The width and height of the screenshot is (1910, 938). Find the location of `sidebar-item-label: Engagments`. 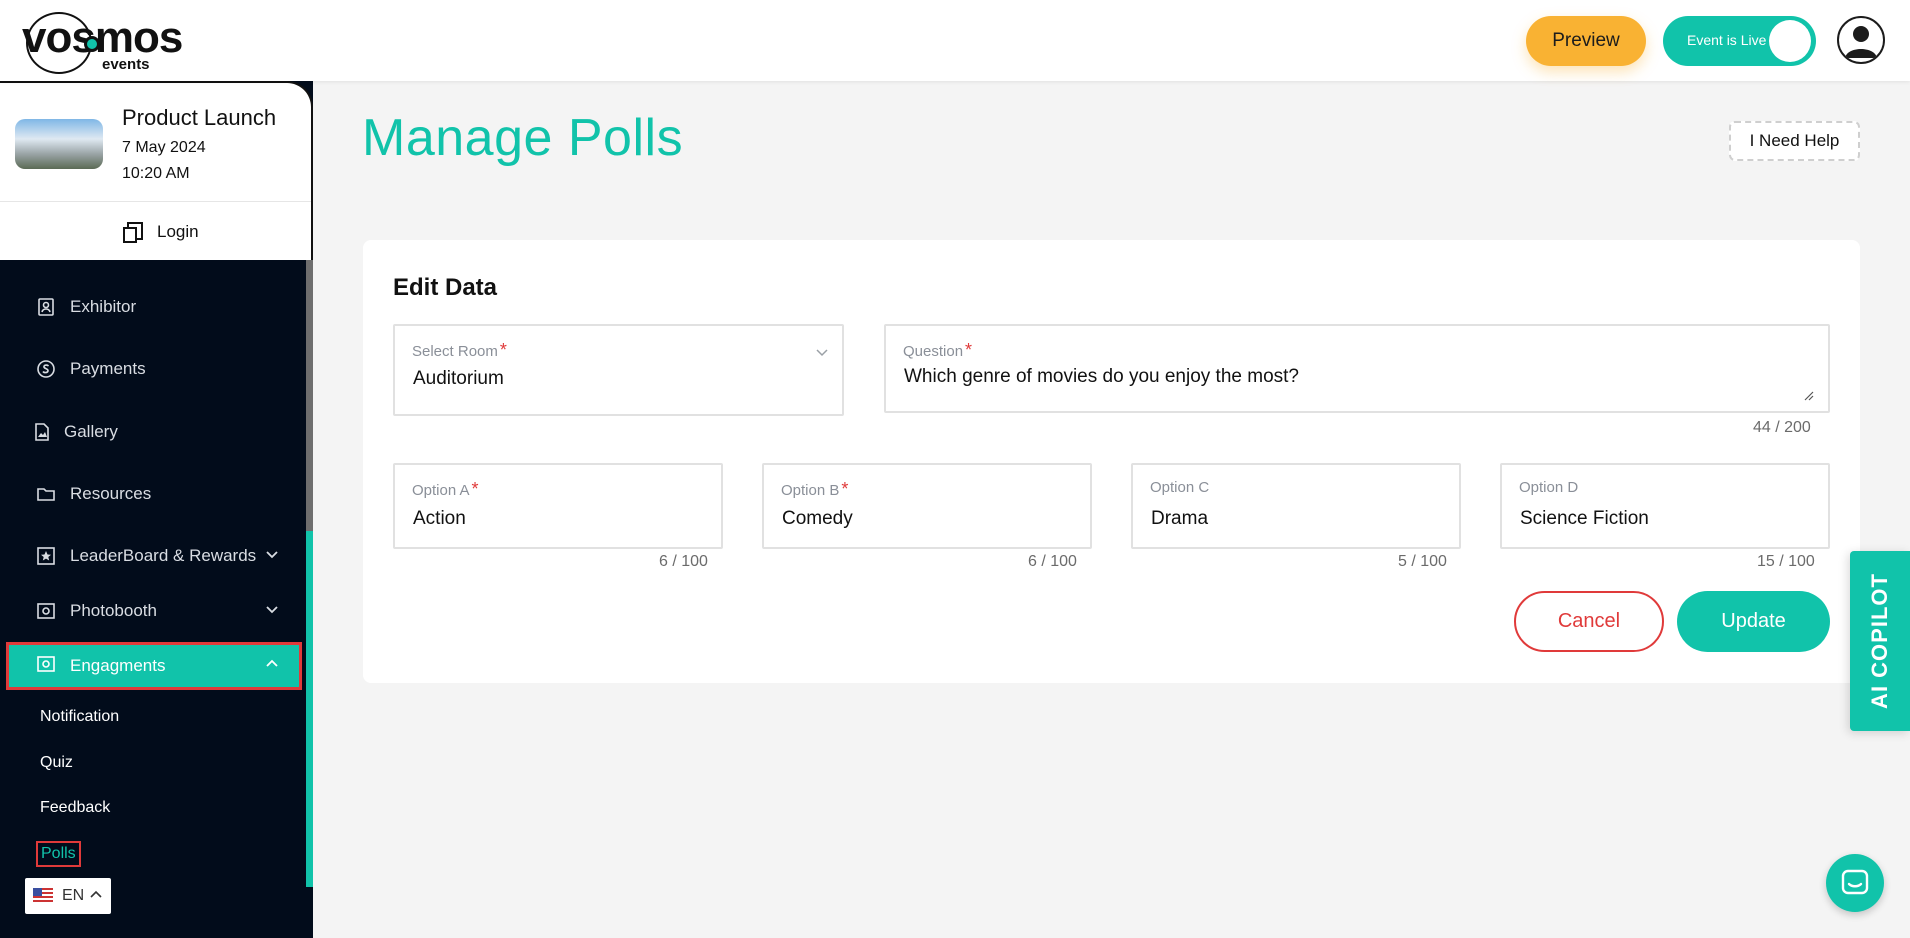

sidebar-item-label: Engagments is located at coordinates (118, 665).